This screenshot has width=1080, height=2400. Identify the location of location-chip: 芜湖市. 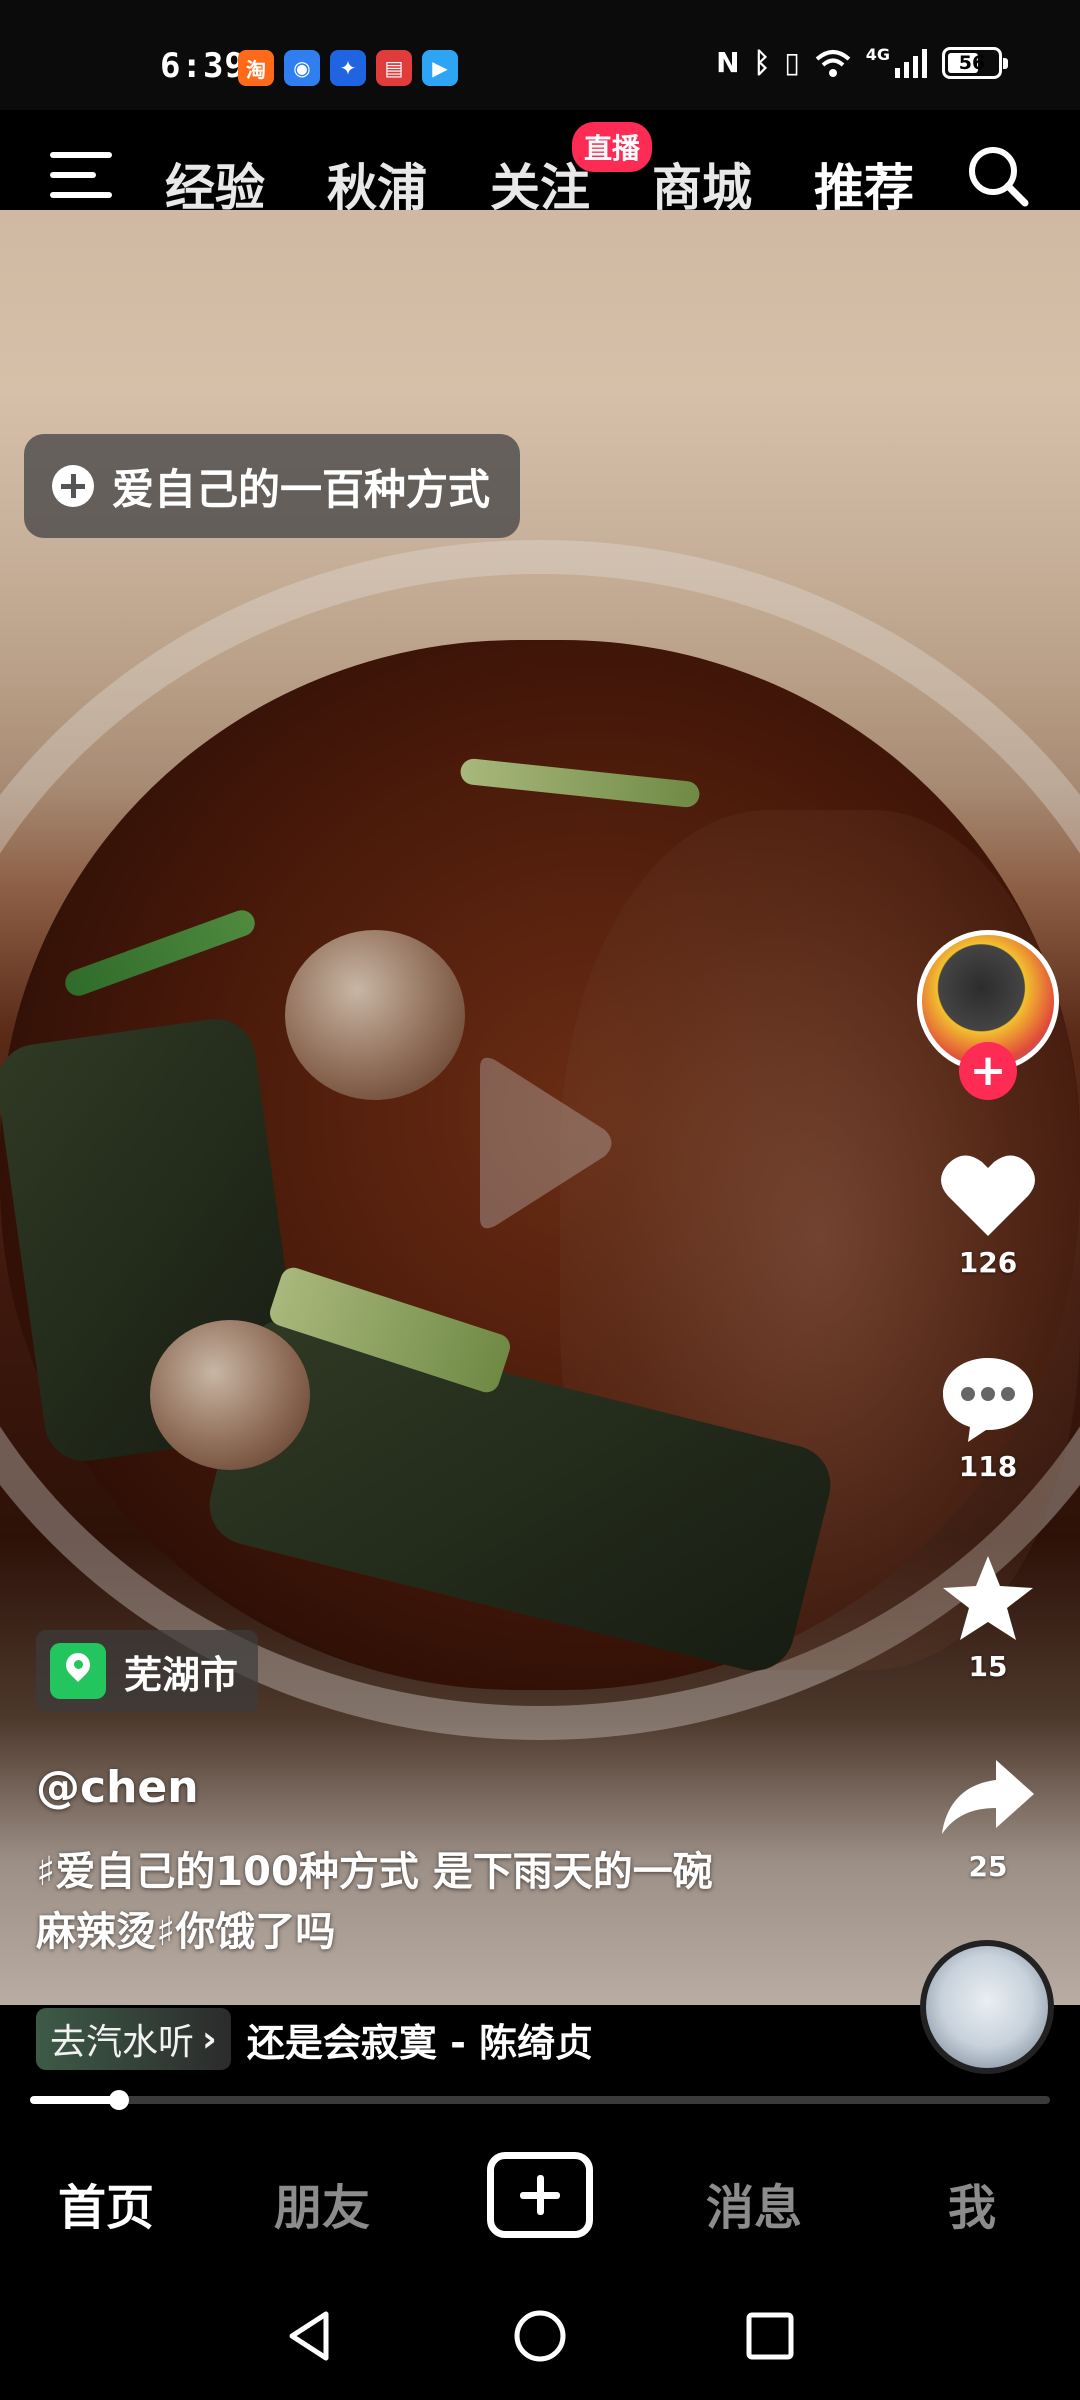
(147, 1671).